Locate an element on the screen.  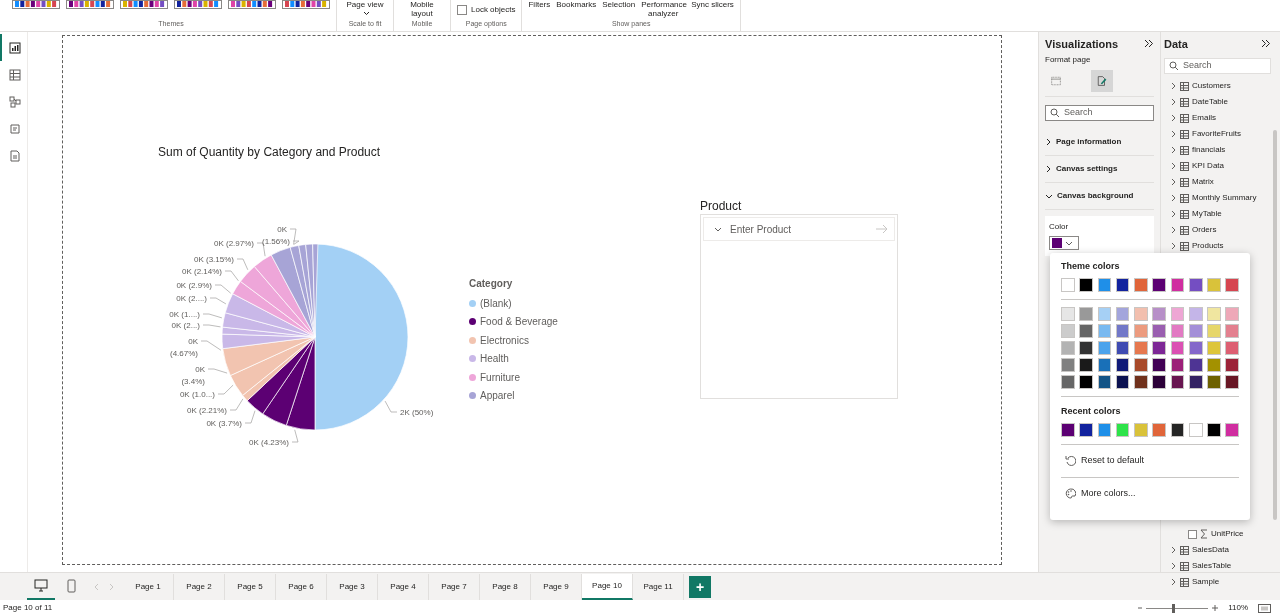
ribbon-button: Sync slicers is located at coordinates (712, 4).